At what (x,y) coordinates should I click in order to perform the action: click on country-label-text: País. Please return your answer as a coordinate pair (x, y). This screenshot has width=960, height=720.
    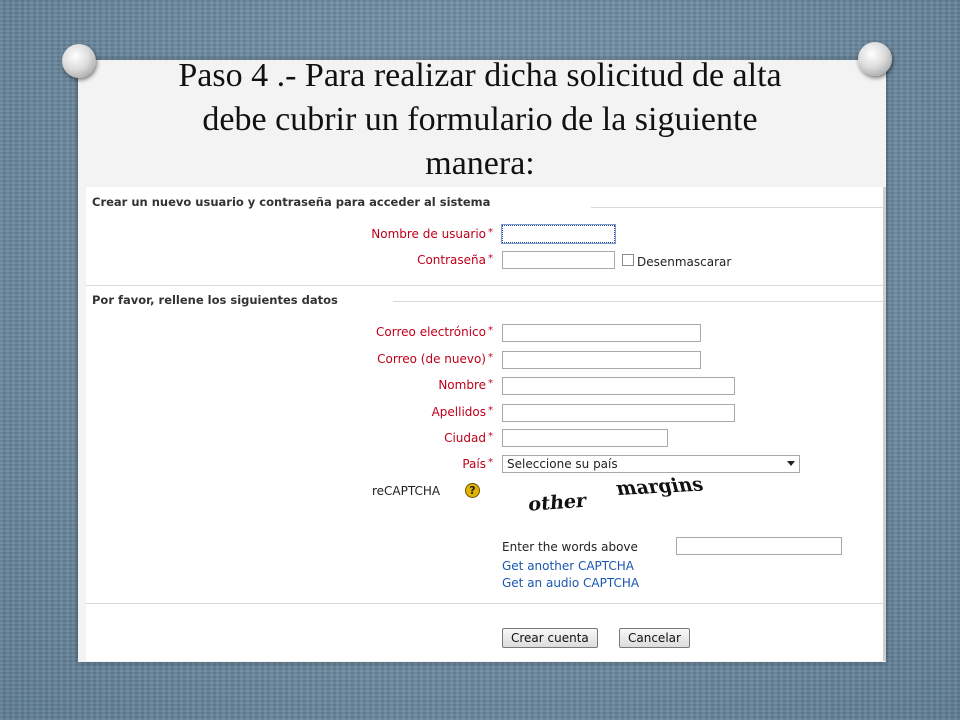
    Looking at the image, I should click on (474, 464).